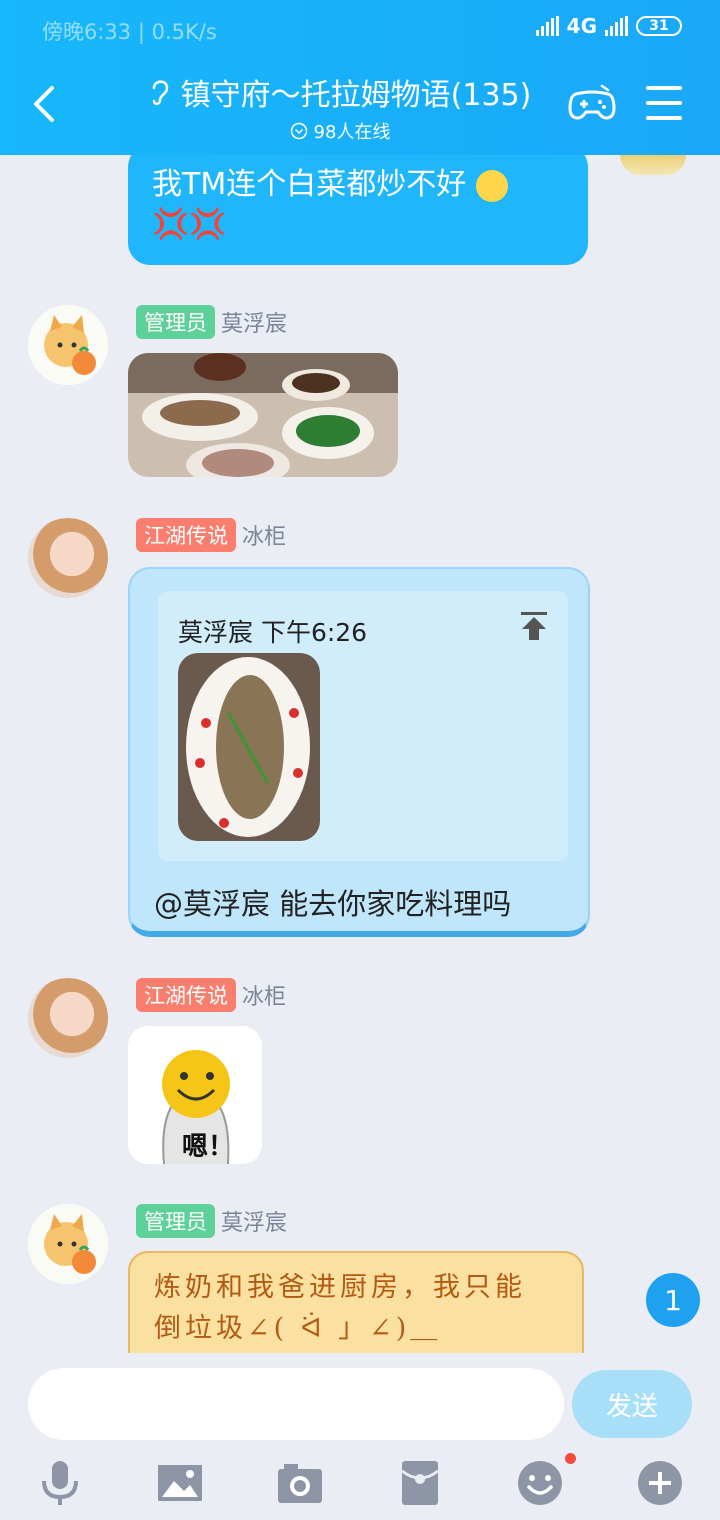  What do you see at coordinates (309, 184) in the screenshot?
I see `message-text: 我TM连个白菜都炒不好` at bounding box center [309, 184].